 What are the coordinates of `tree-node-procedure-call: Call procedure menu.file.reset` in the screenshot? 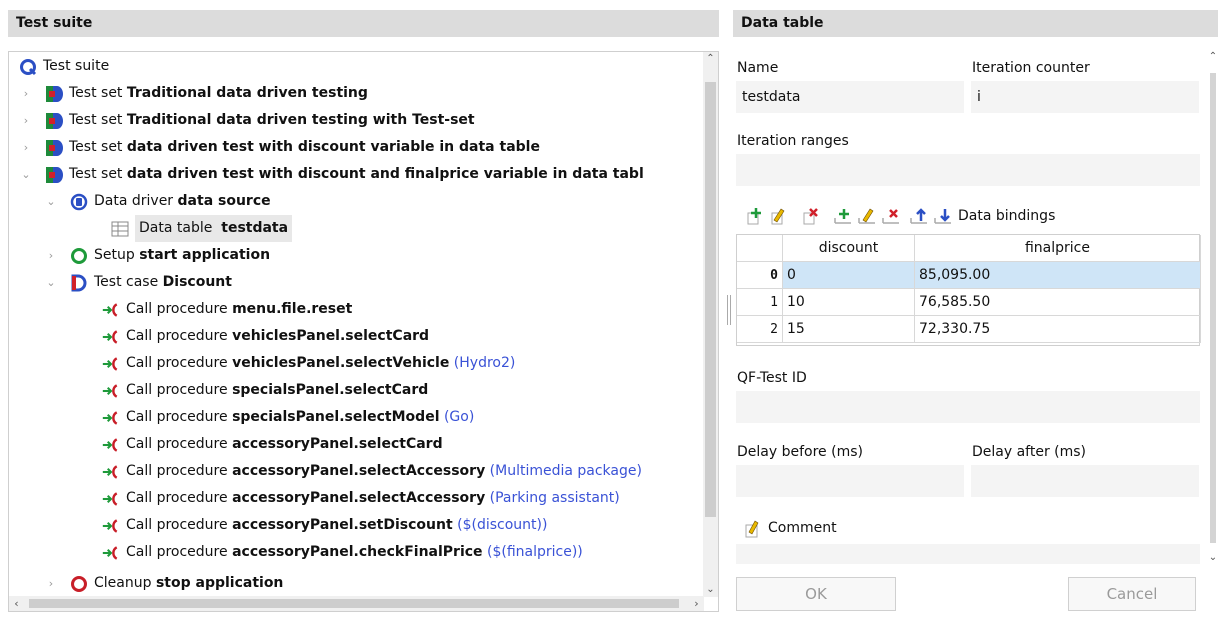 It's located at (227, 309).